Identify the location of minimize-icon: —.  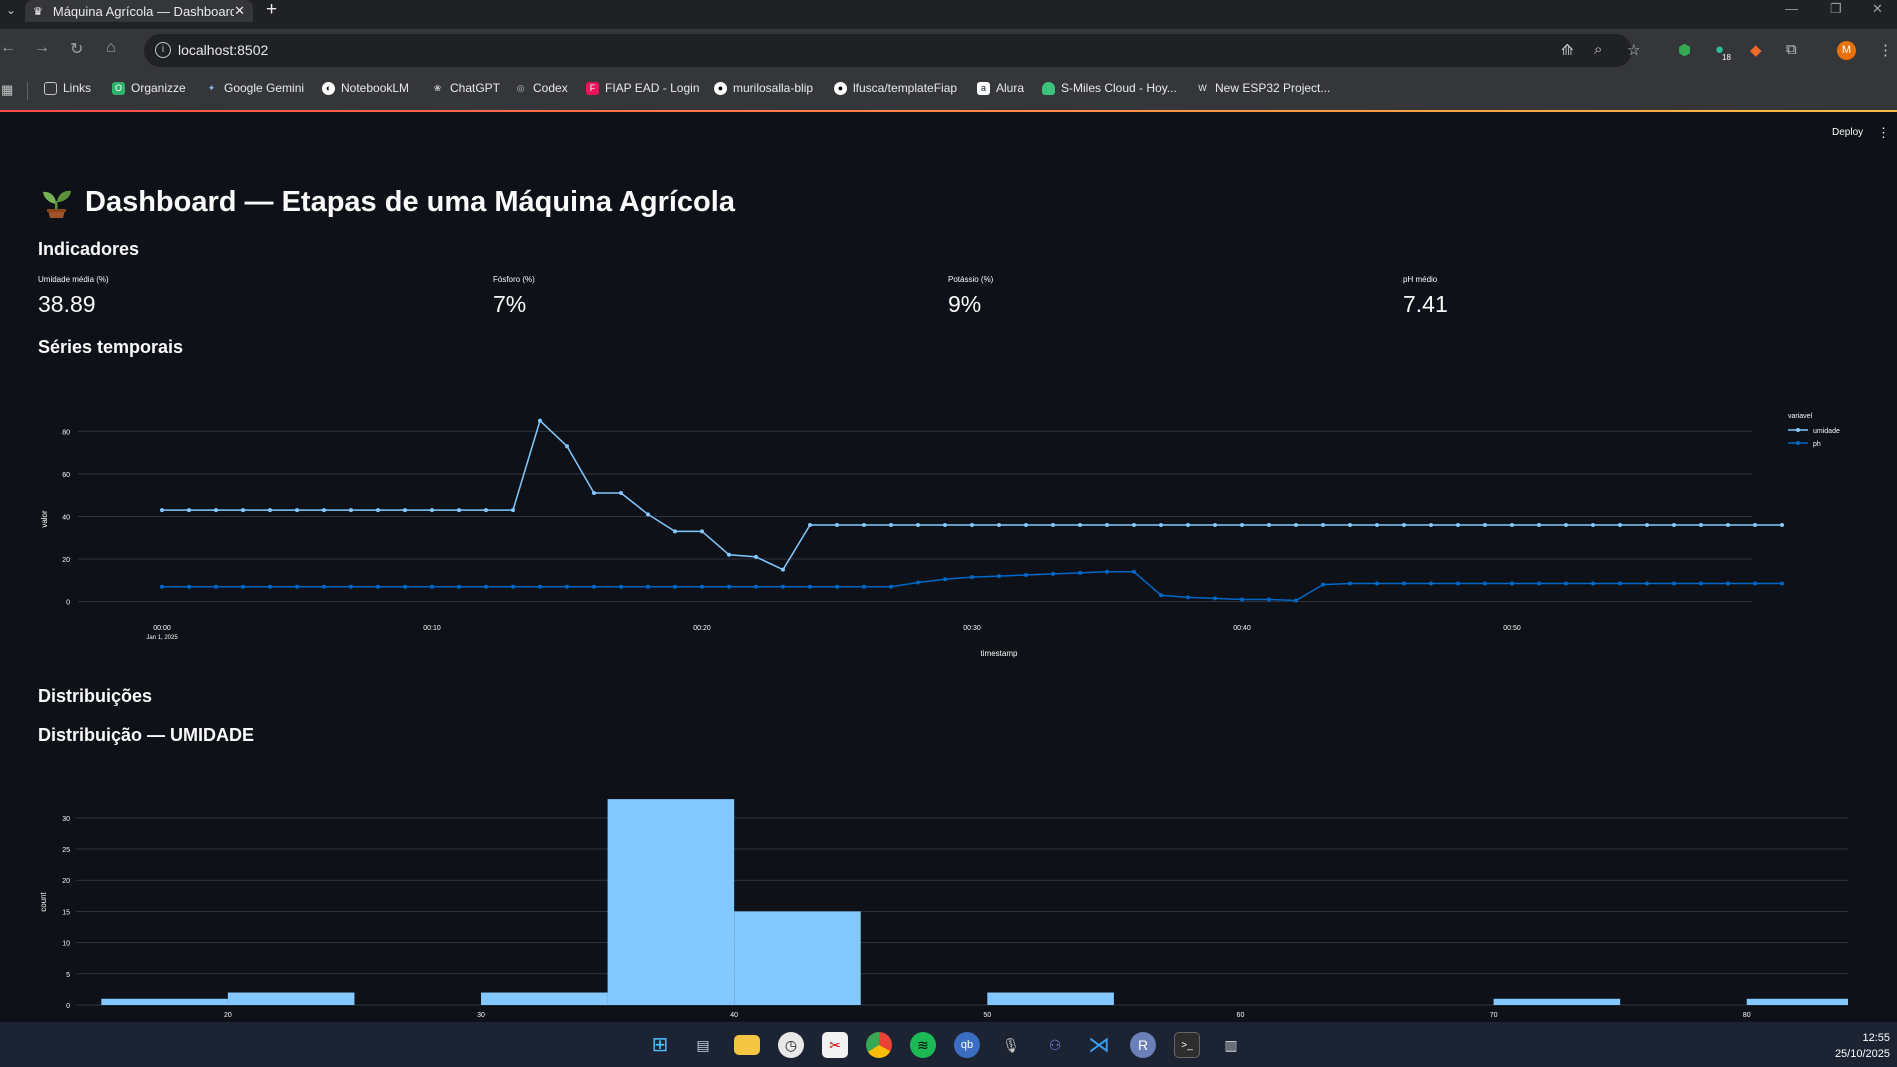
(1791, 10).